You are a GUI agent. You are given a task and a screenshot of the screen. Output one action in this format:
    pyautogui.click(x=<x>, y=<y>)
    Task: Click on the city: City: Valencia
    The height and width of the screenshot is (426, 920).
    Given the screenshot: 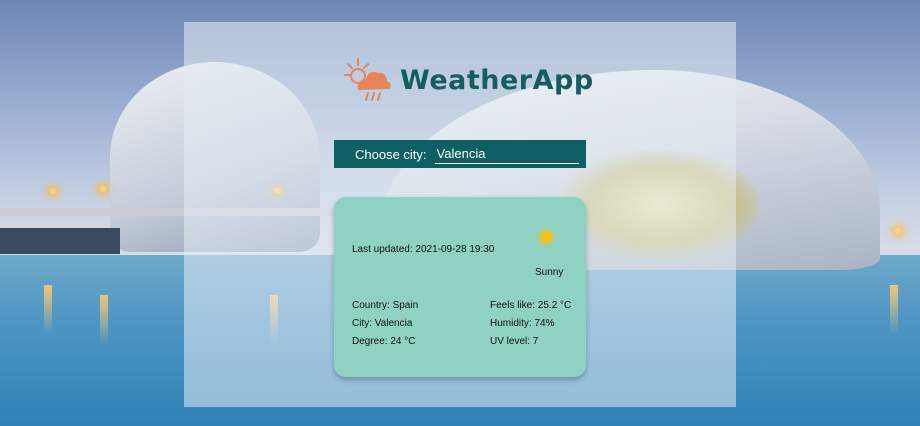 What is the action you would take?
    pyautogui.click(x=382, y=323)
    